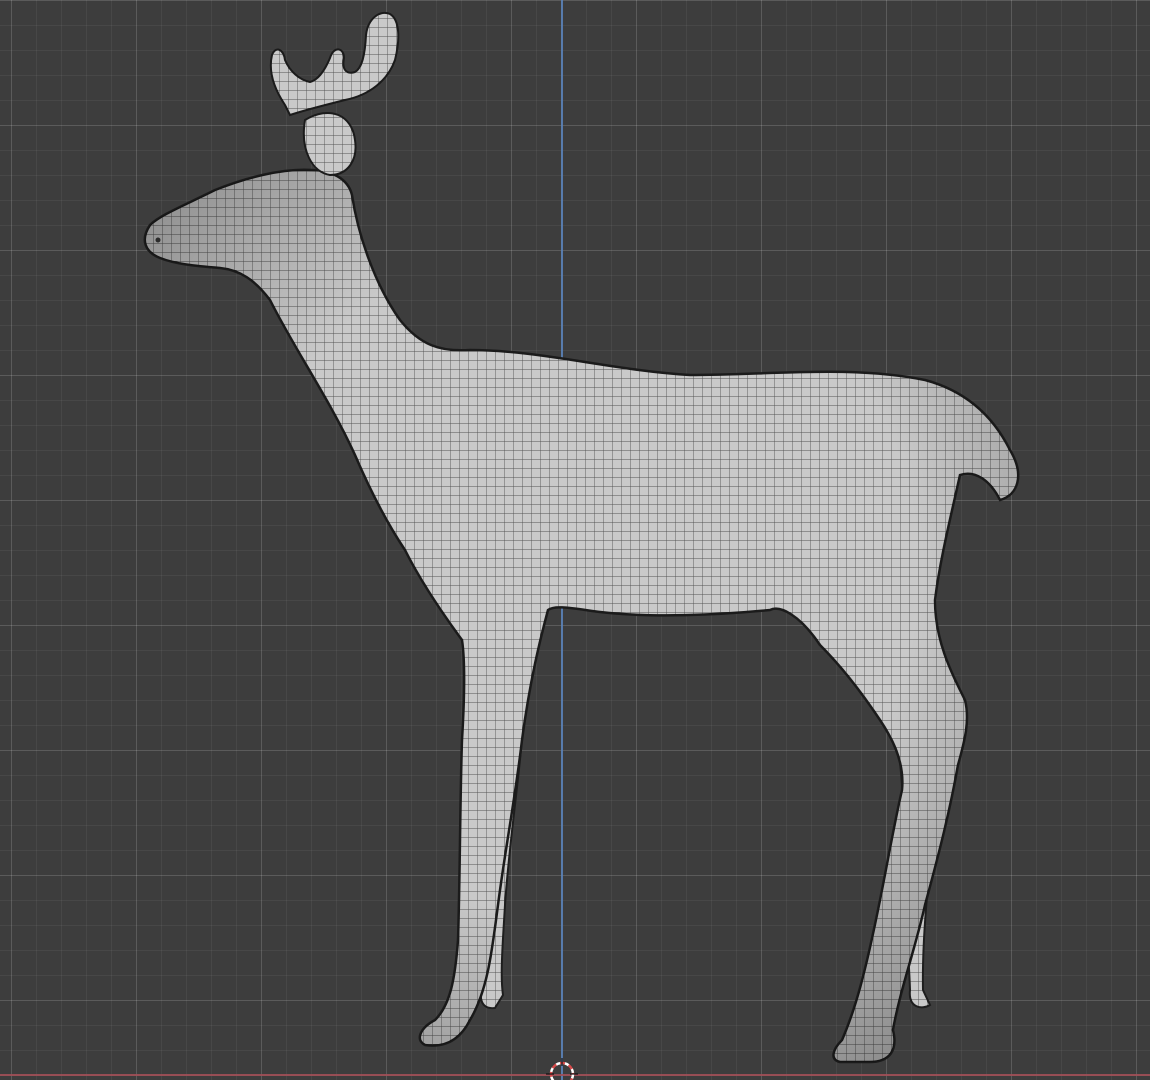 This screenshot has height=1080, width=1150. I want to click on 3d-cursor-icon, so click(562, 1068).